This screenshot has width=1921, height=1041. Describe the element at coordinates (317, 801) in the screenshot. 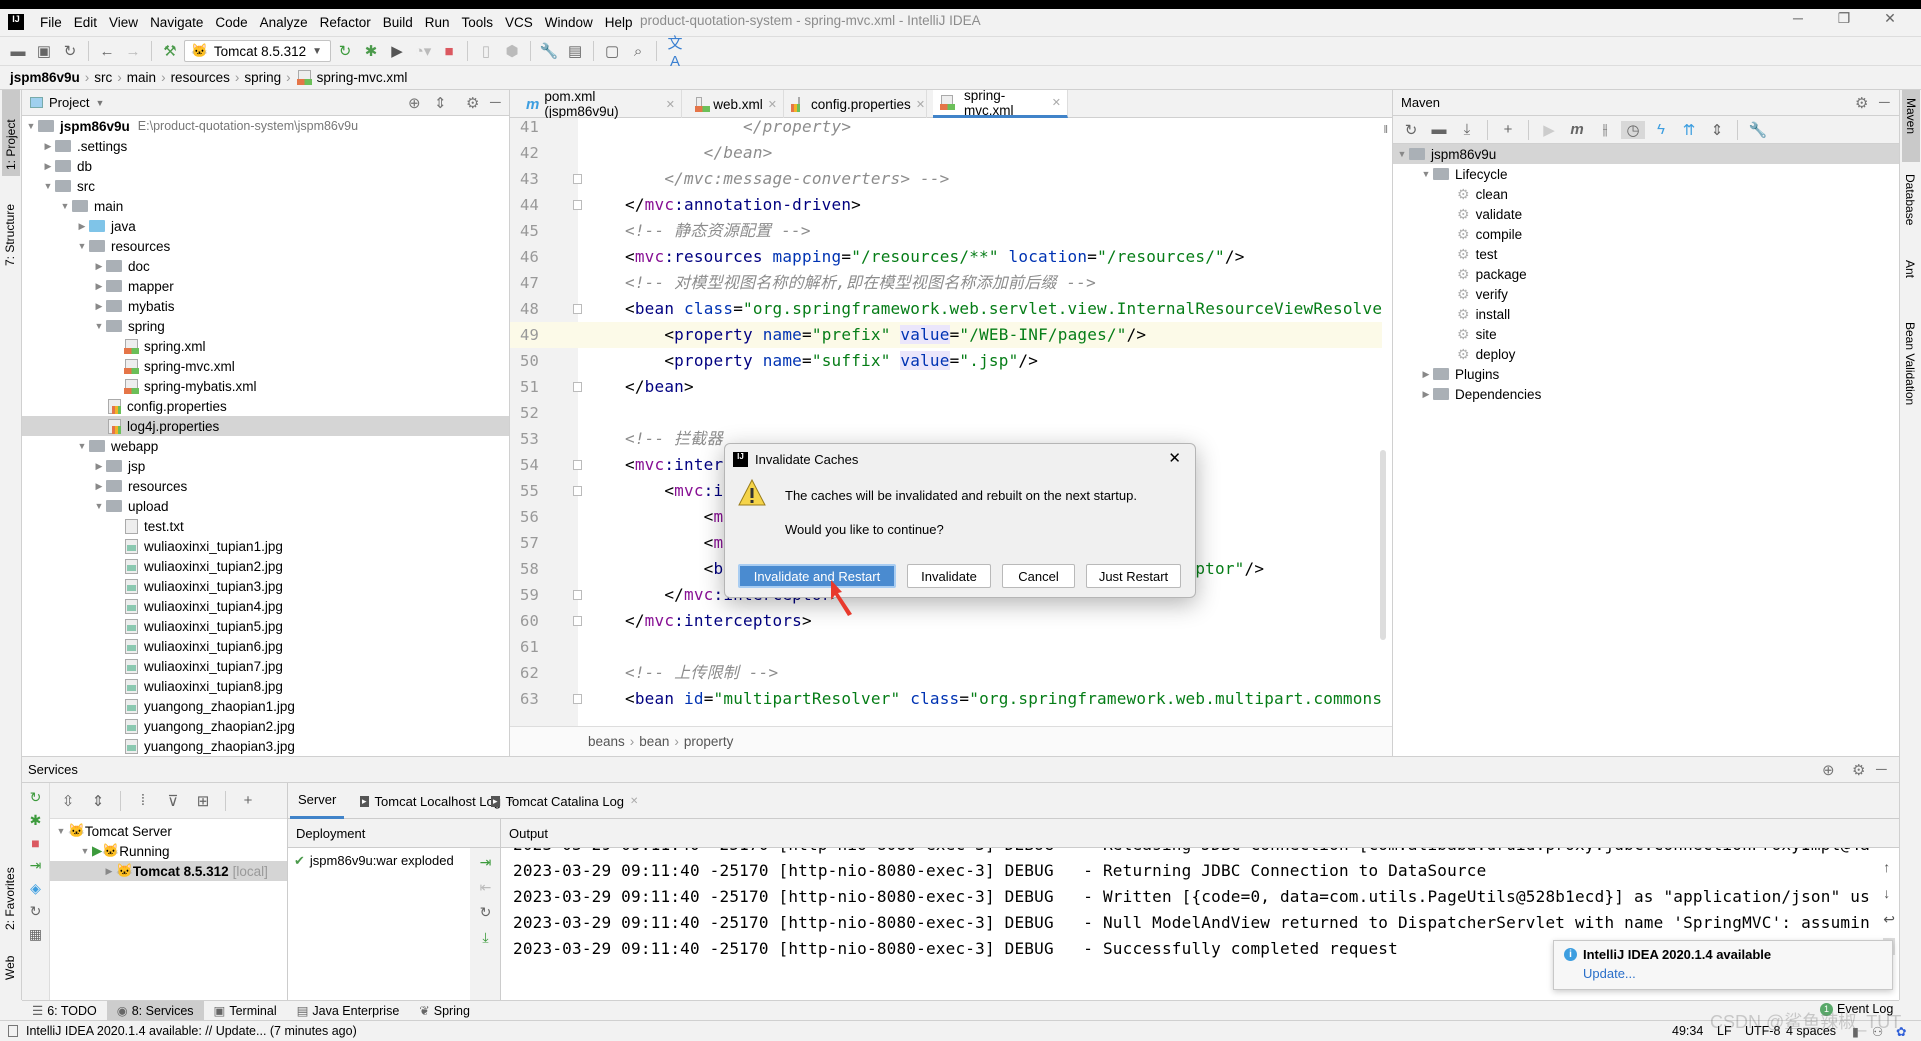

I see `services-tab: Server` at that location.